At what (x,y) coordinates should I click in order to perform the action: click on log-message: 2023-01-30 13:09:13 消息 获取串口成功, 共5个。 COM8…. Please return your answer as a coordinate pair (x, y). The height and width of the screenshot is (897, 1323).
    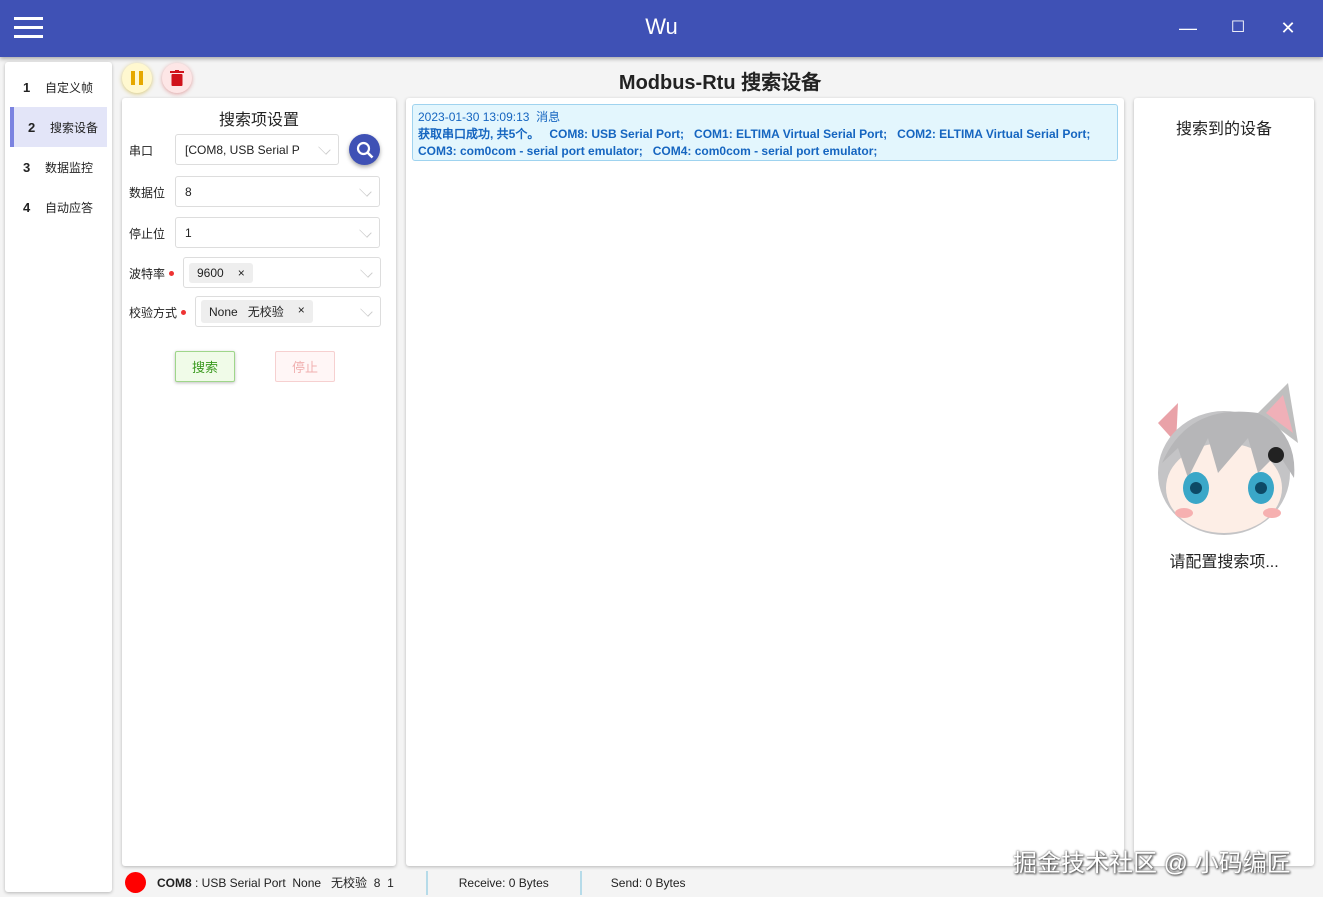
    Looking at the image, I should click on (765, 132).